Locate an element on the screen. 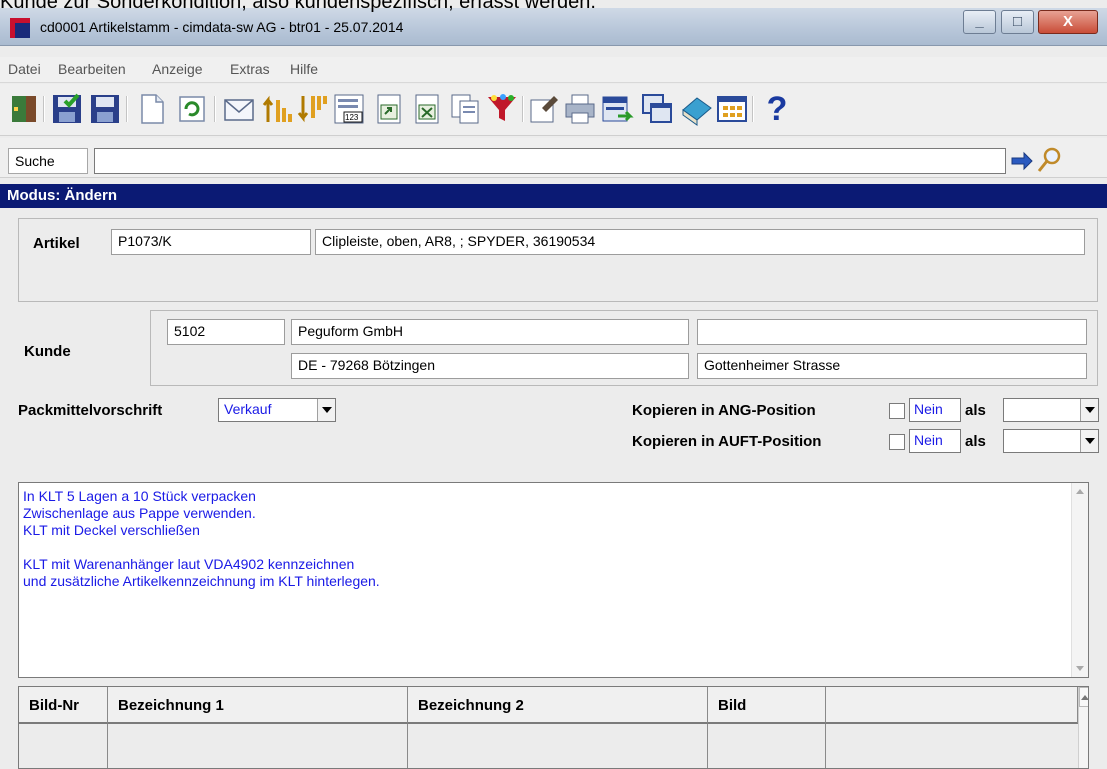 The image size is (1107, 769). maximize-button: □ is located at coordinates (1017, 22).